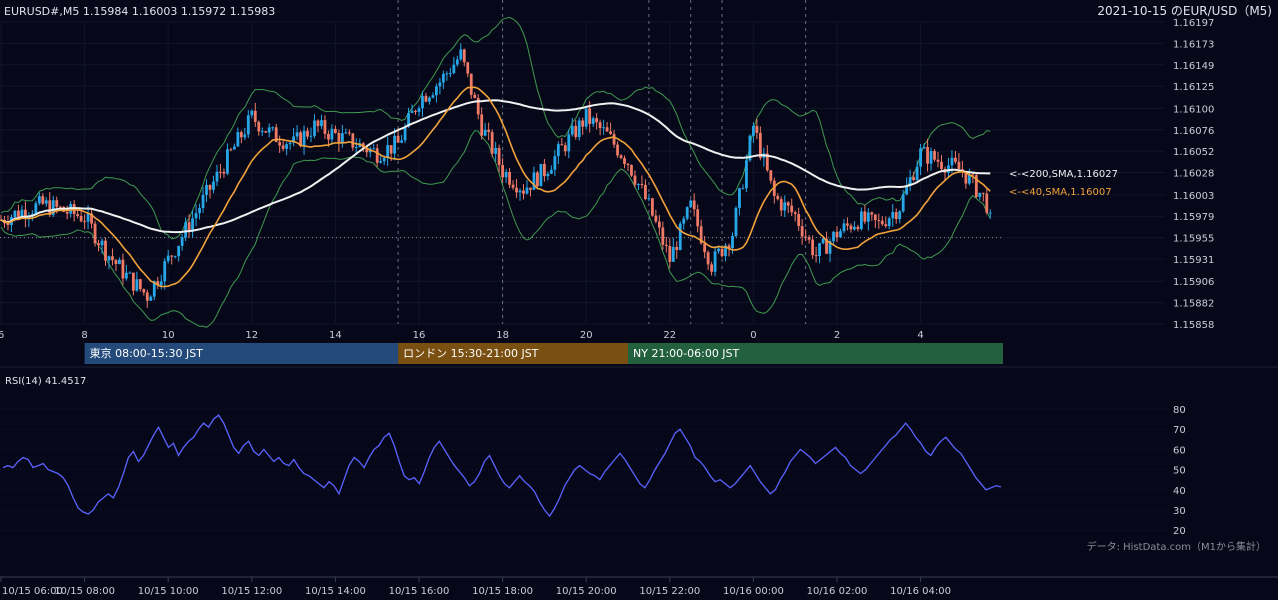 The width and height of the screenshot is (1278, 600). Describe the element at coordinates (1193, 260) in the screenshot. I see `price-tick-label: 1.15931` at that location.